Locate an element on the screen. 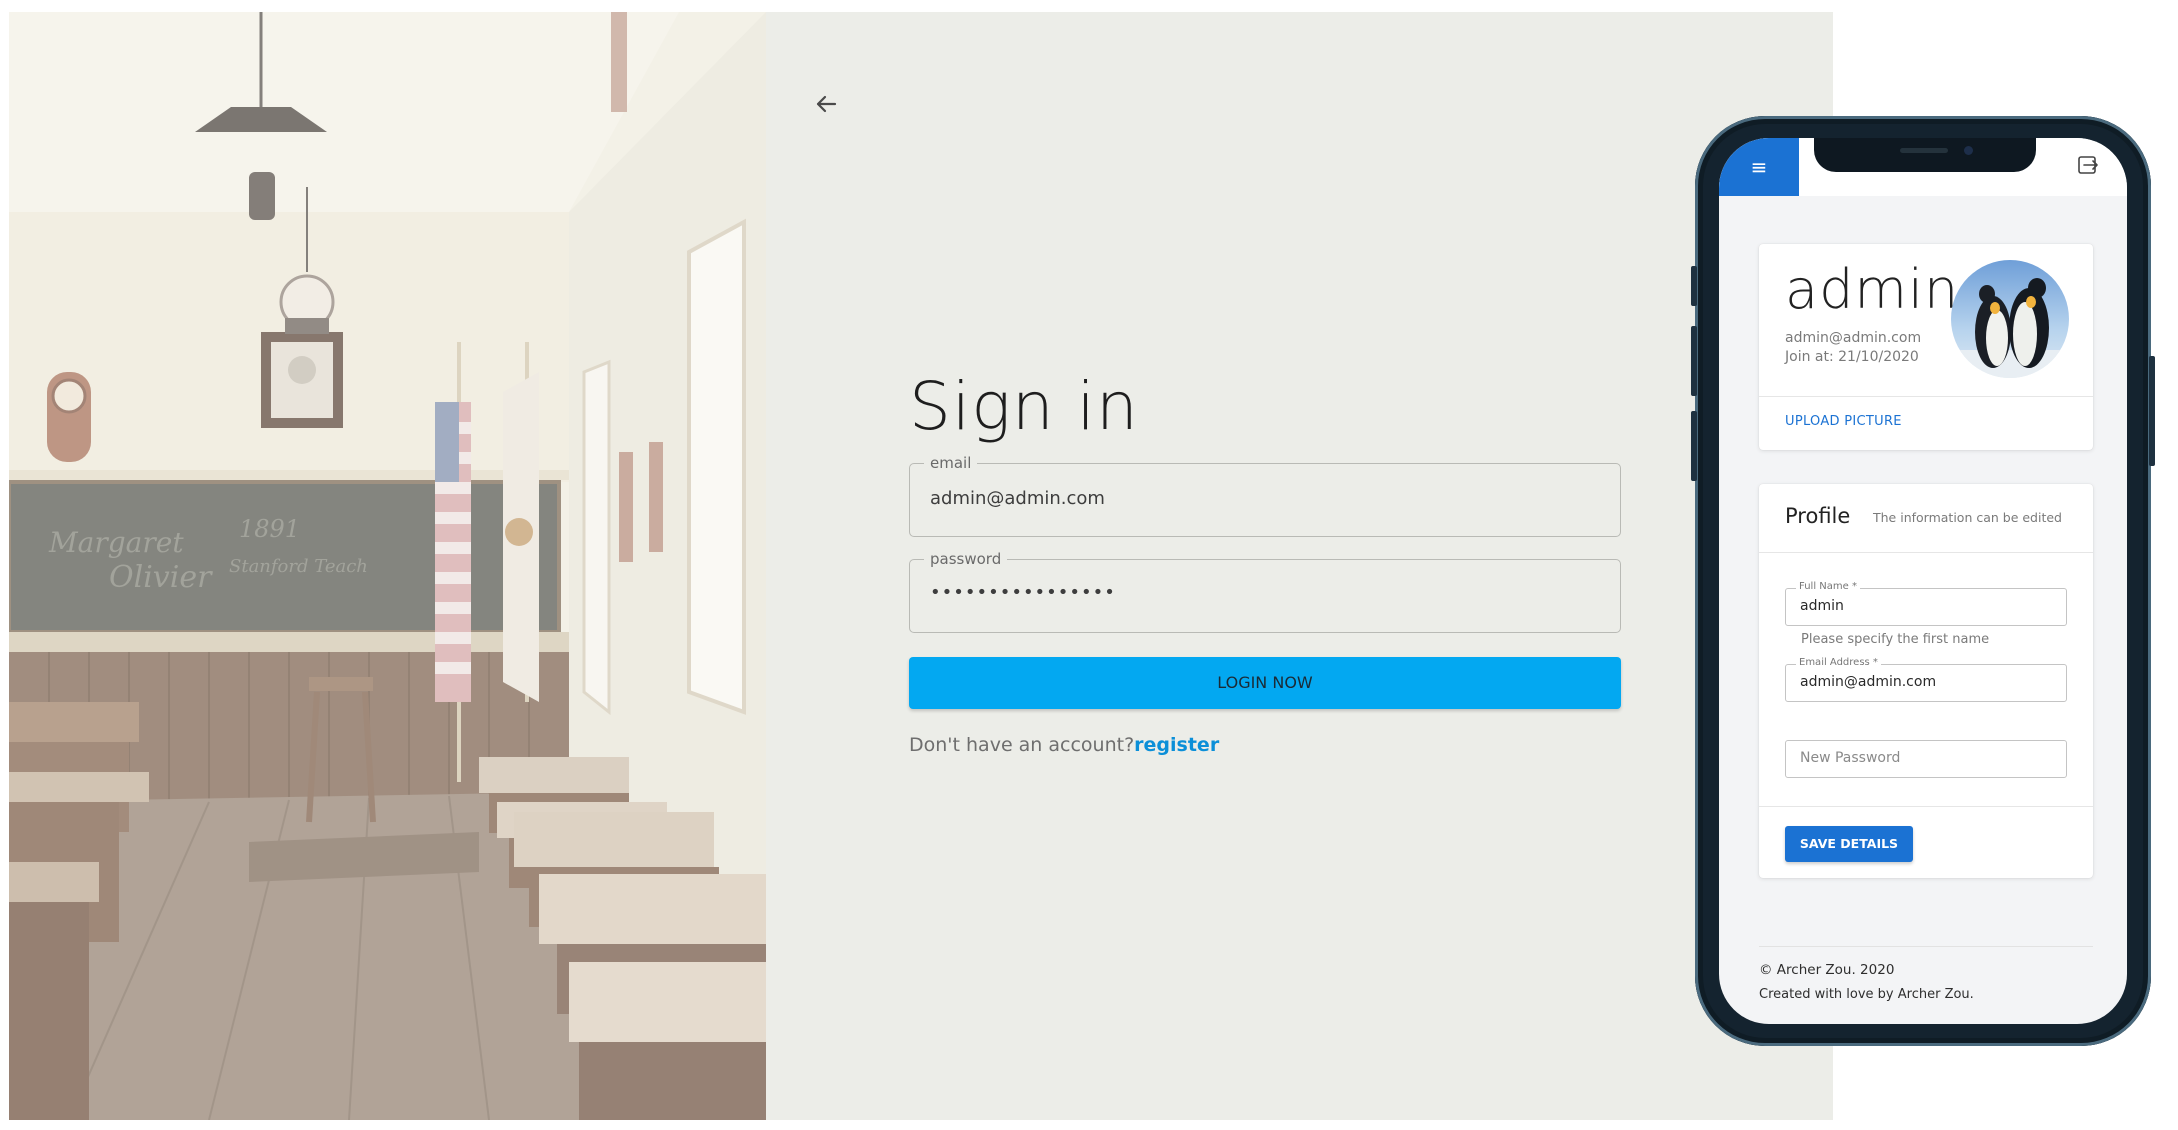 Image resolution: width=2178 pixels, height=1130 pixels. account-joined-date: Join at: 21/10/2020 is located at coordinates (1852, 357).